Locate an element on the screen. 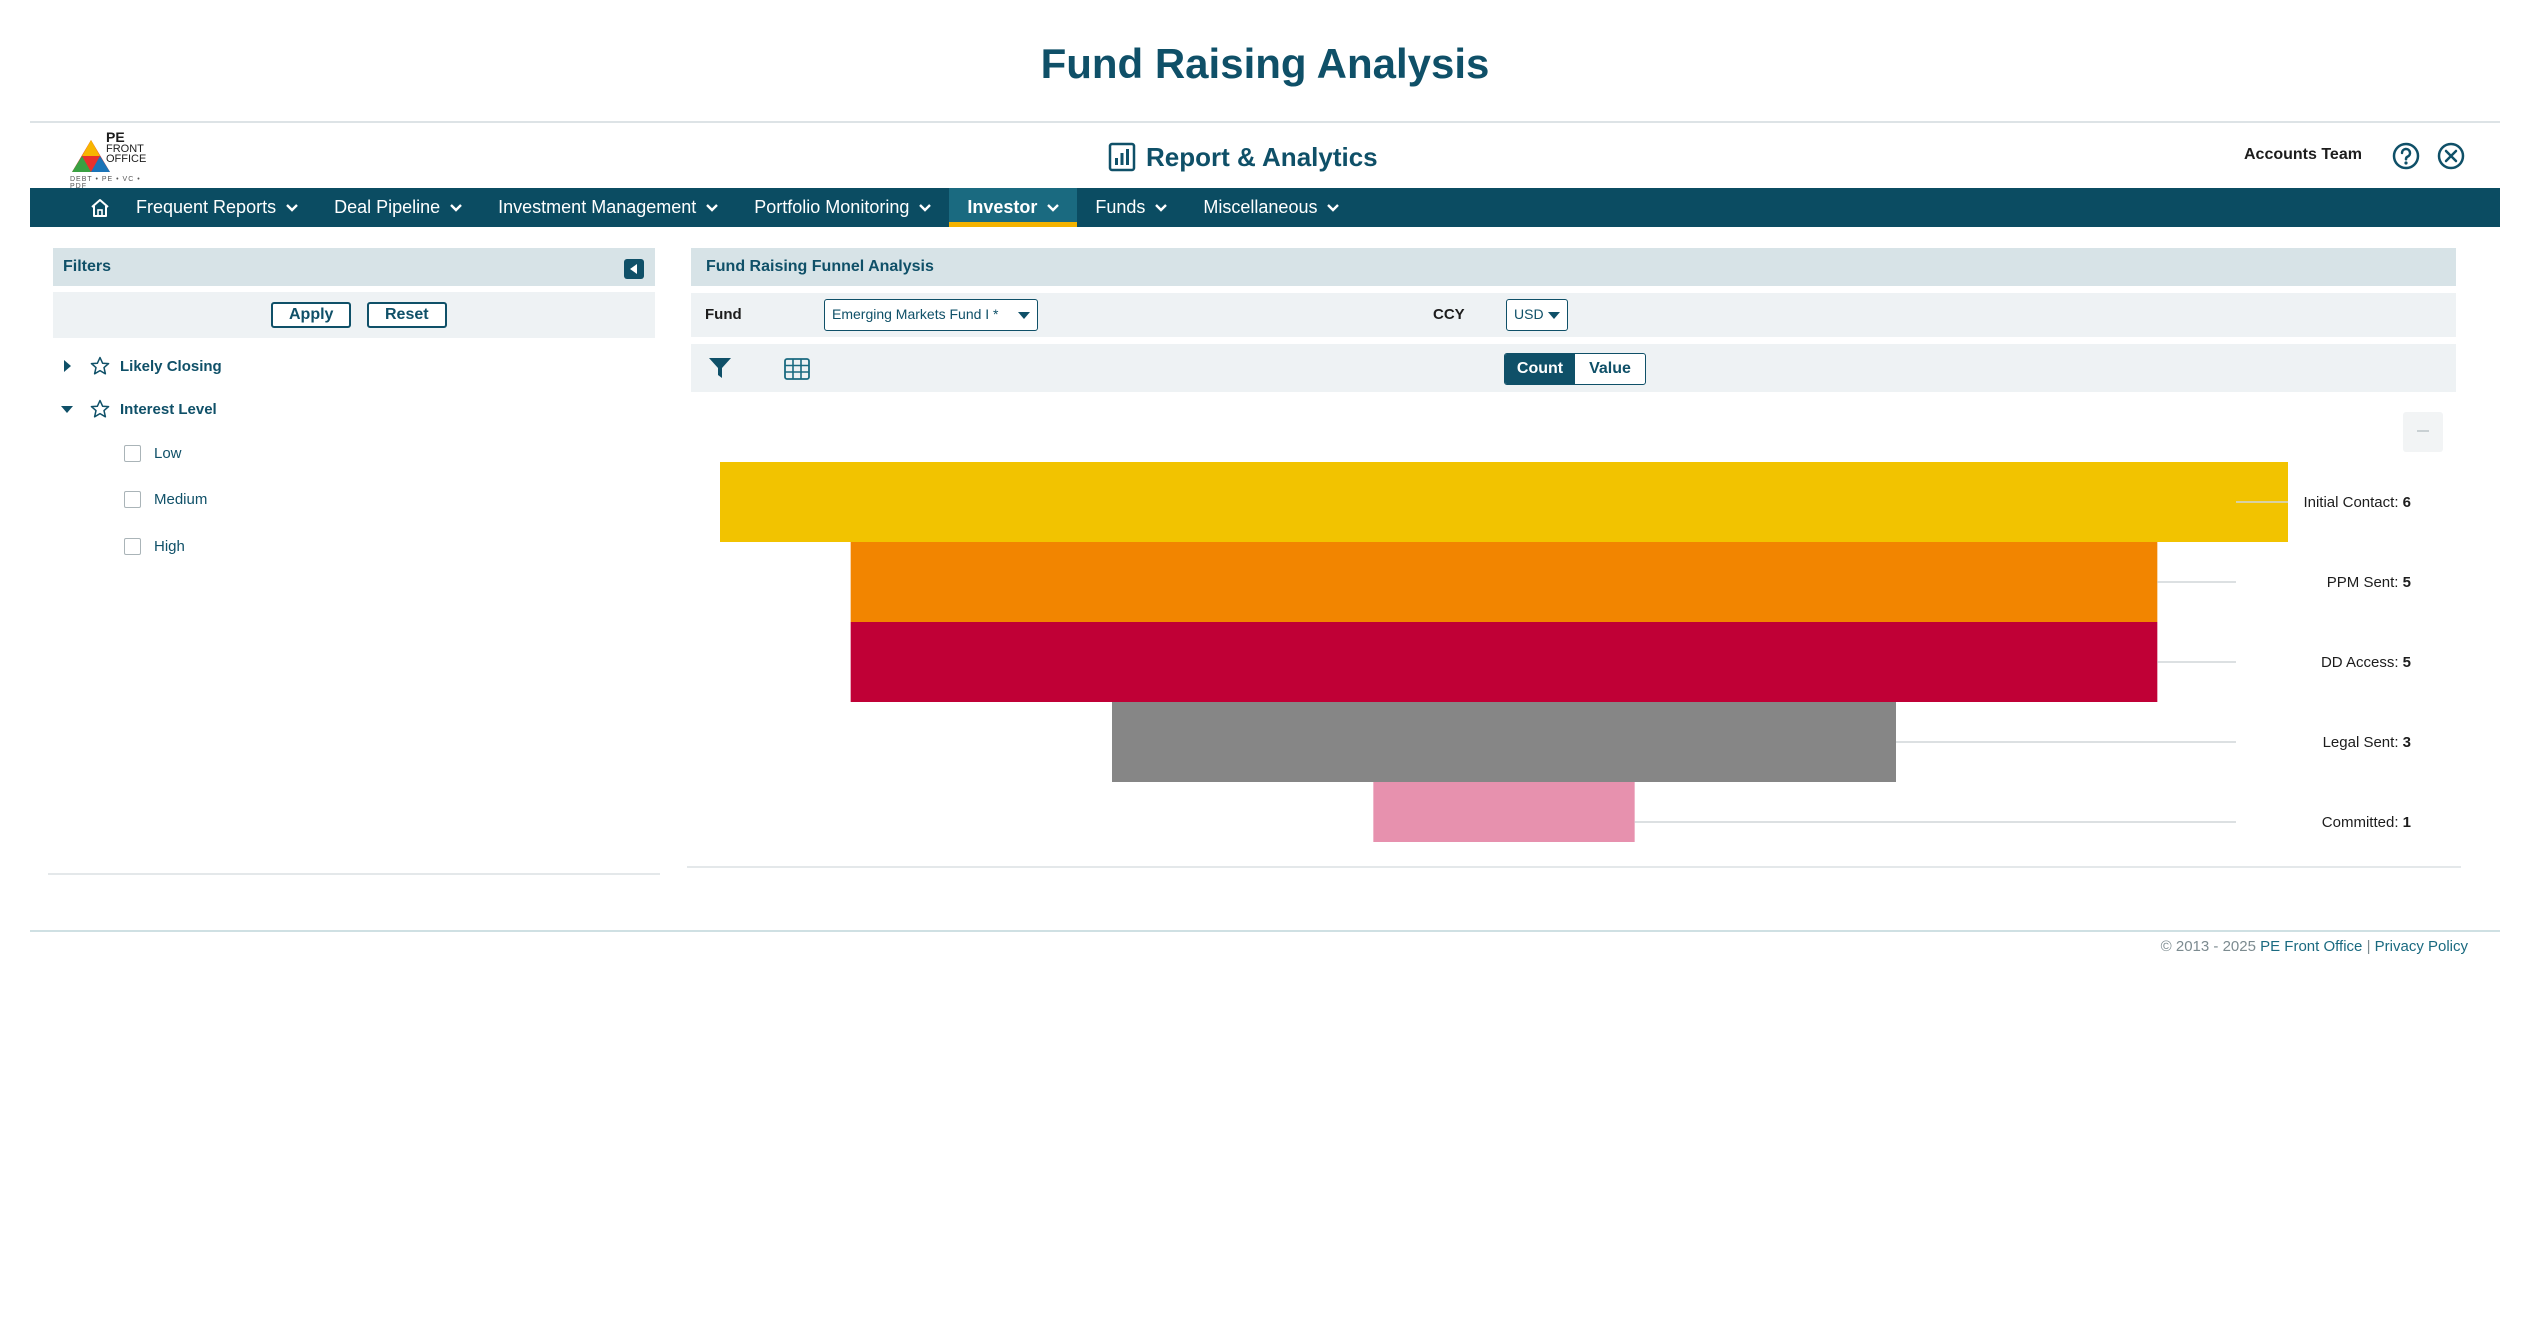 The height and width of the screenshot is (1330, 2530). nav-label: Investor is located at coordinates (1002, 207).